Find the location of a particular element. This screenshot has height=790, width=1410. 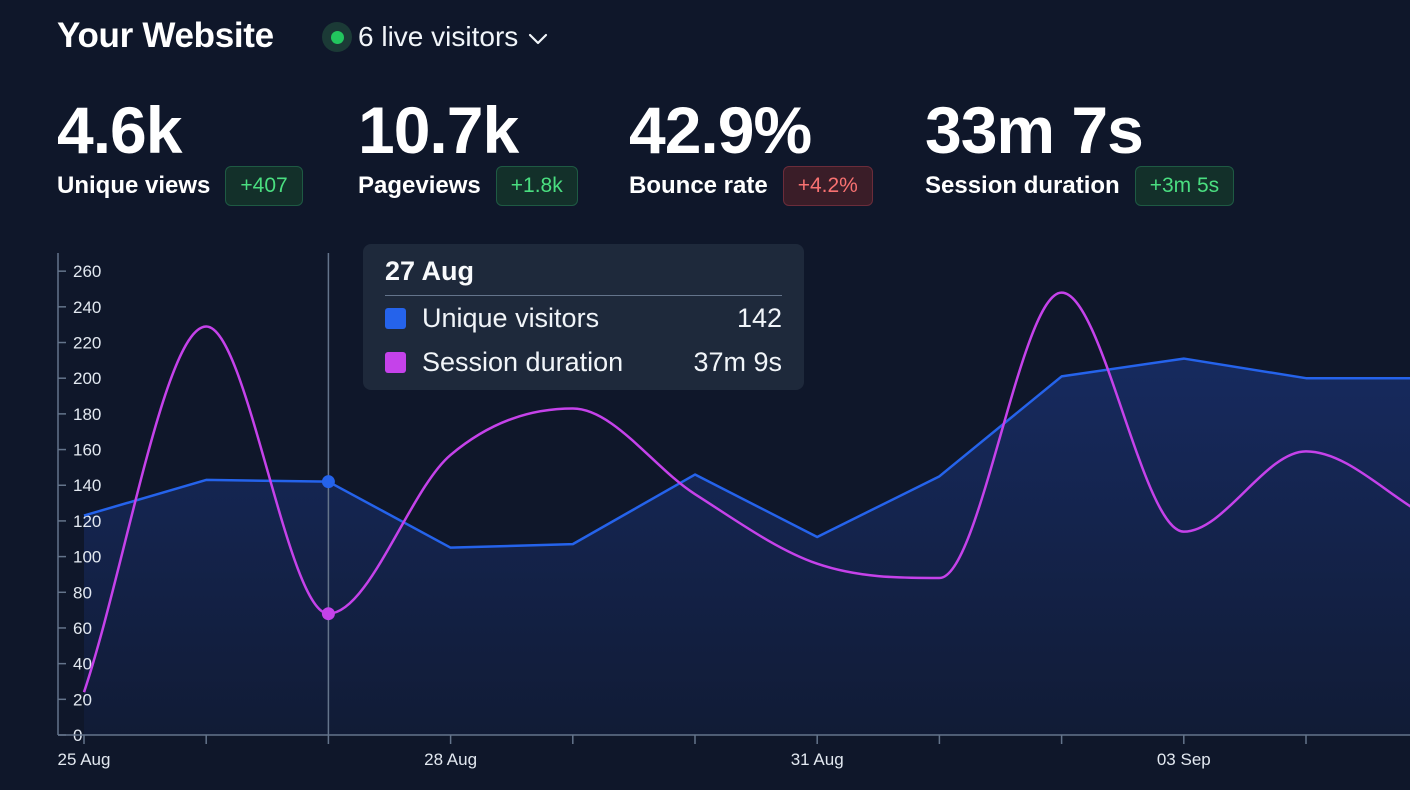

y-tick-label: 100 is located at coordinates (87, 557).